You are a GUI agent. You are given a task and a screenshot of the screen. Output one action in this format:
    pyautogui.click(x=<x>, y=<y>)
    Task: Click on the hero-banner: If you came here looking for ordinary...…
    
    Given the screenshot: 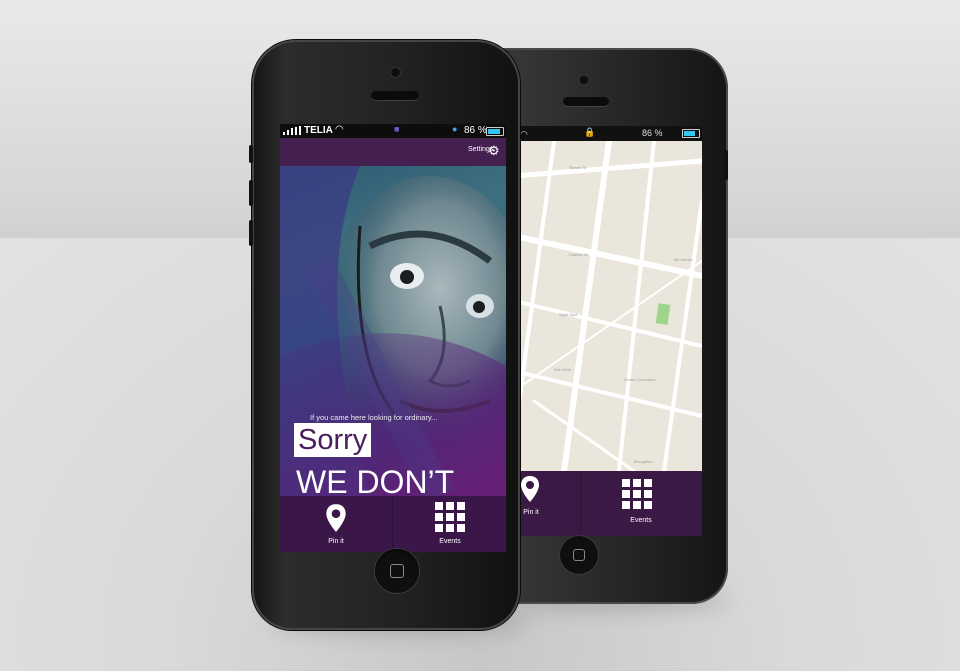 What is the action you would take?
    pyautogui.click(x=393, y=331)
    